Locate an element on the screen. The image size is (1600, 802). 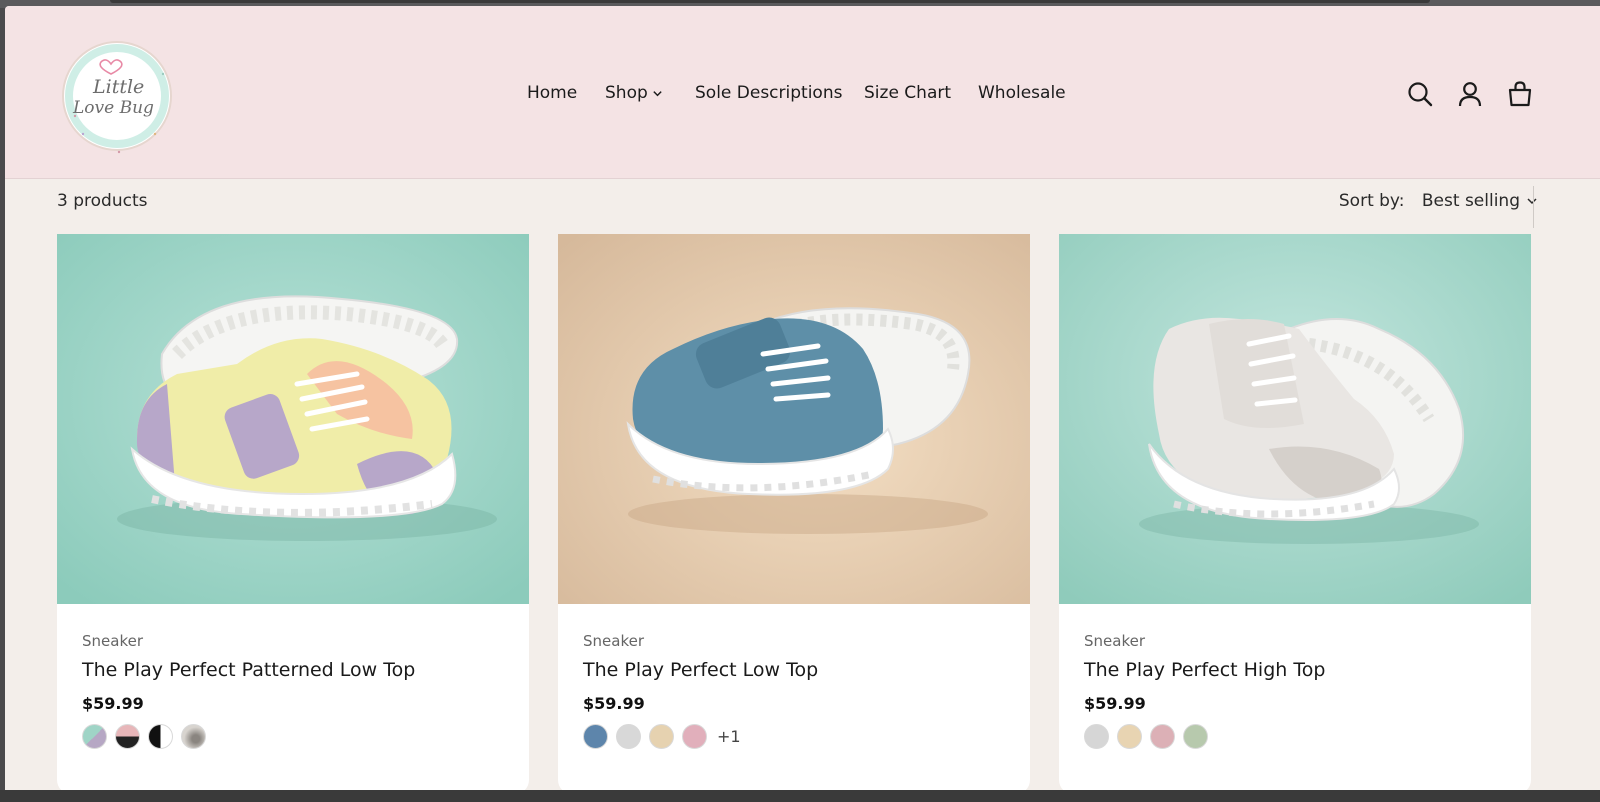
product-title: The Play Perfect Low Top is located at coordinates (700, 670).